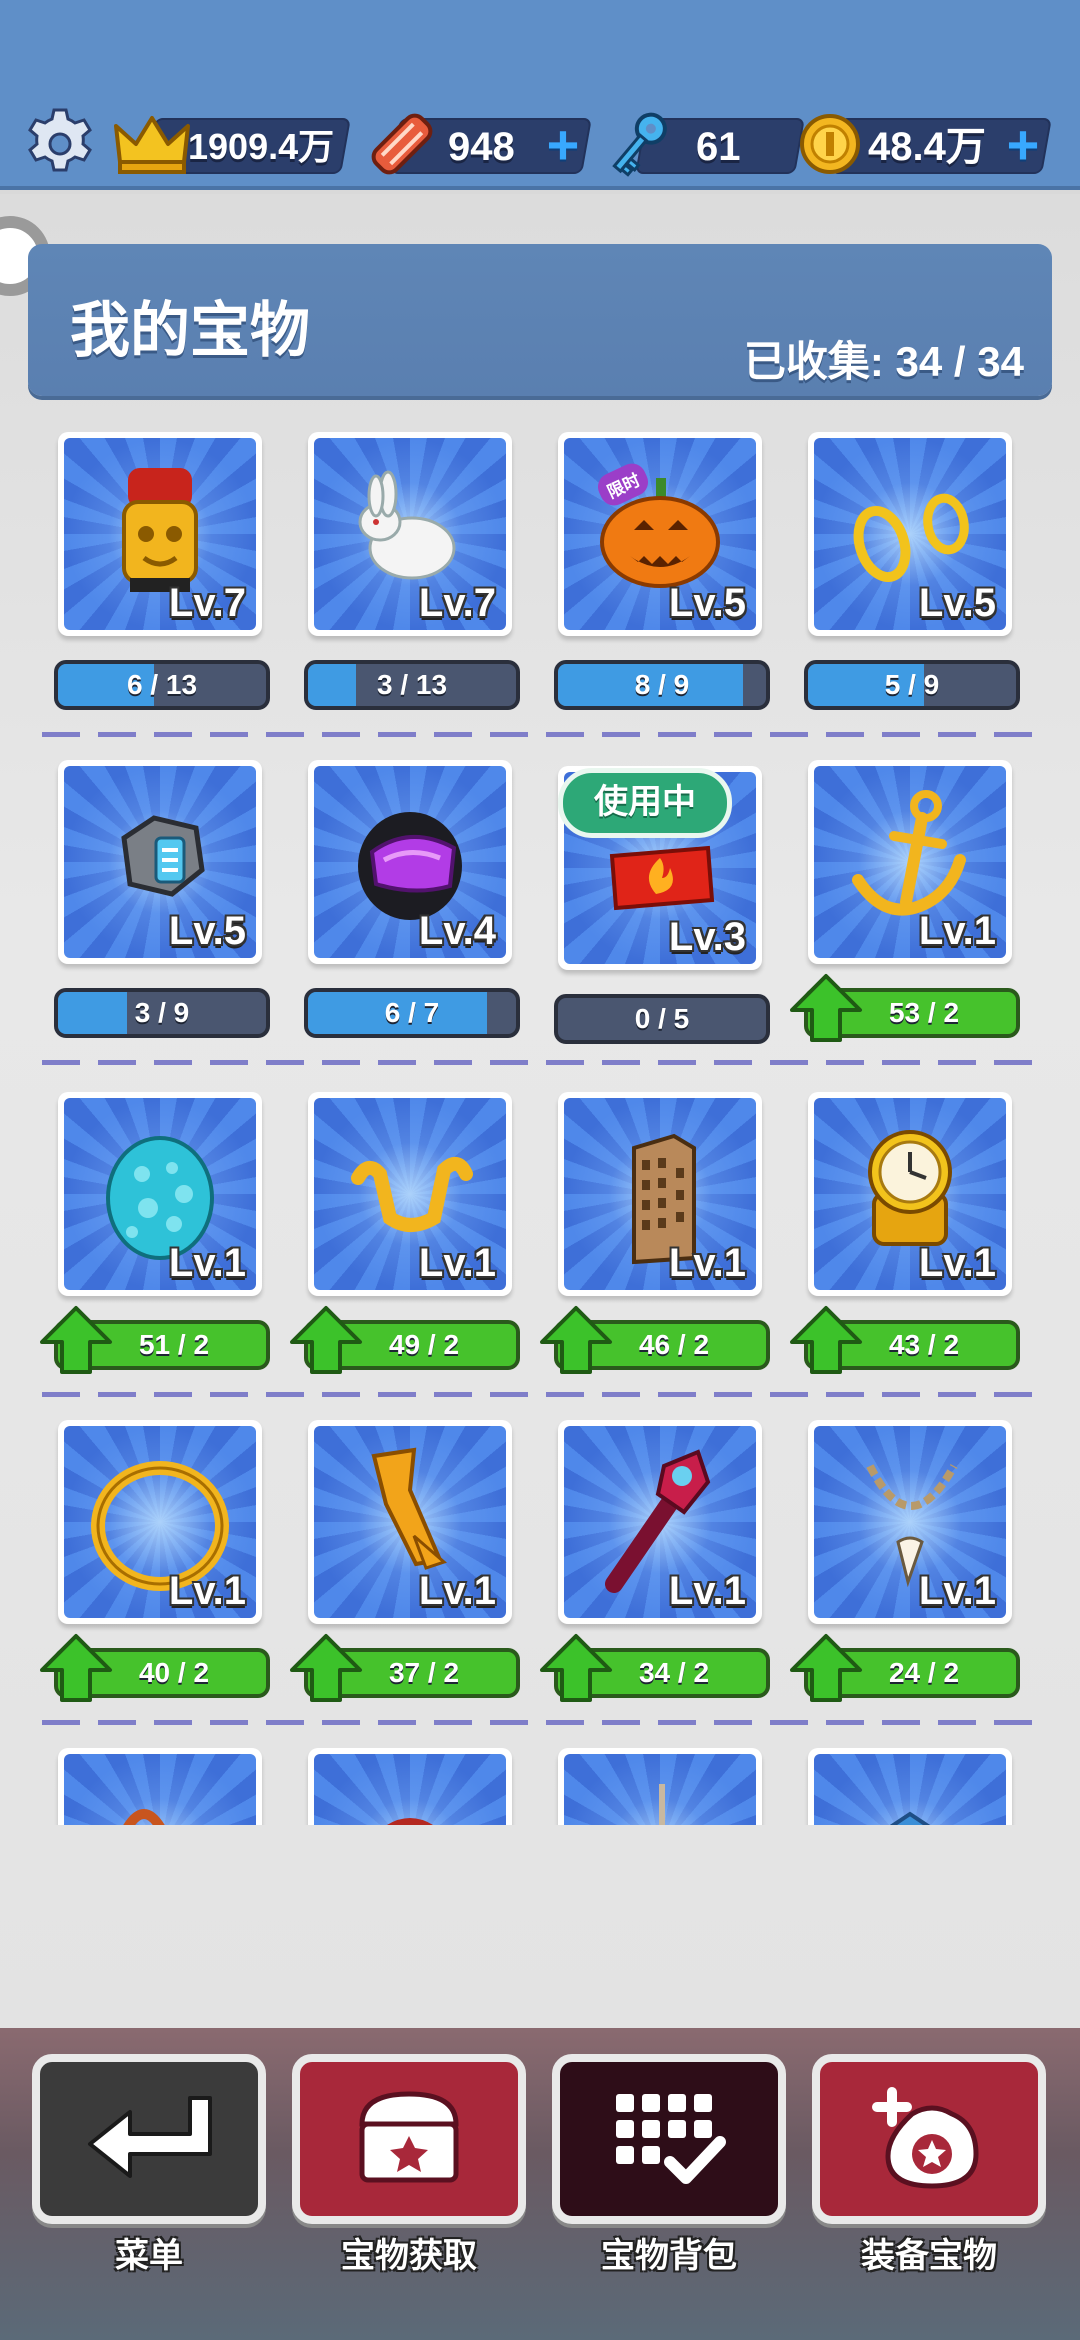  What do you see at coordinates (1023, 145) in the screenshot?
I see `add-coins-button: +` at bounding box center [1023, 145].